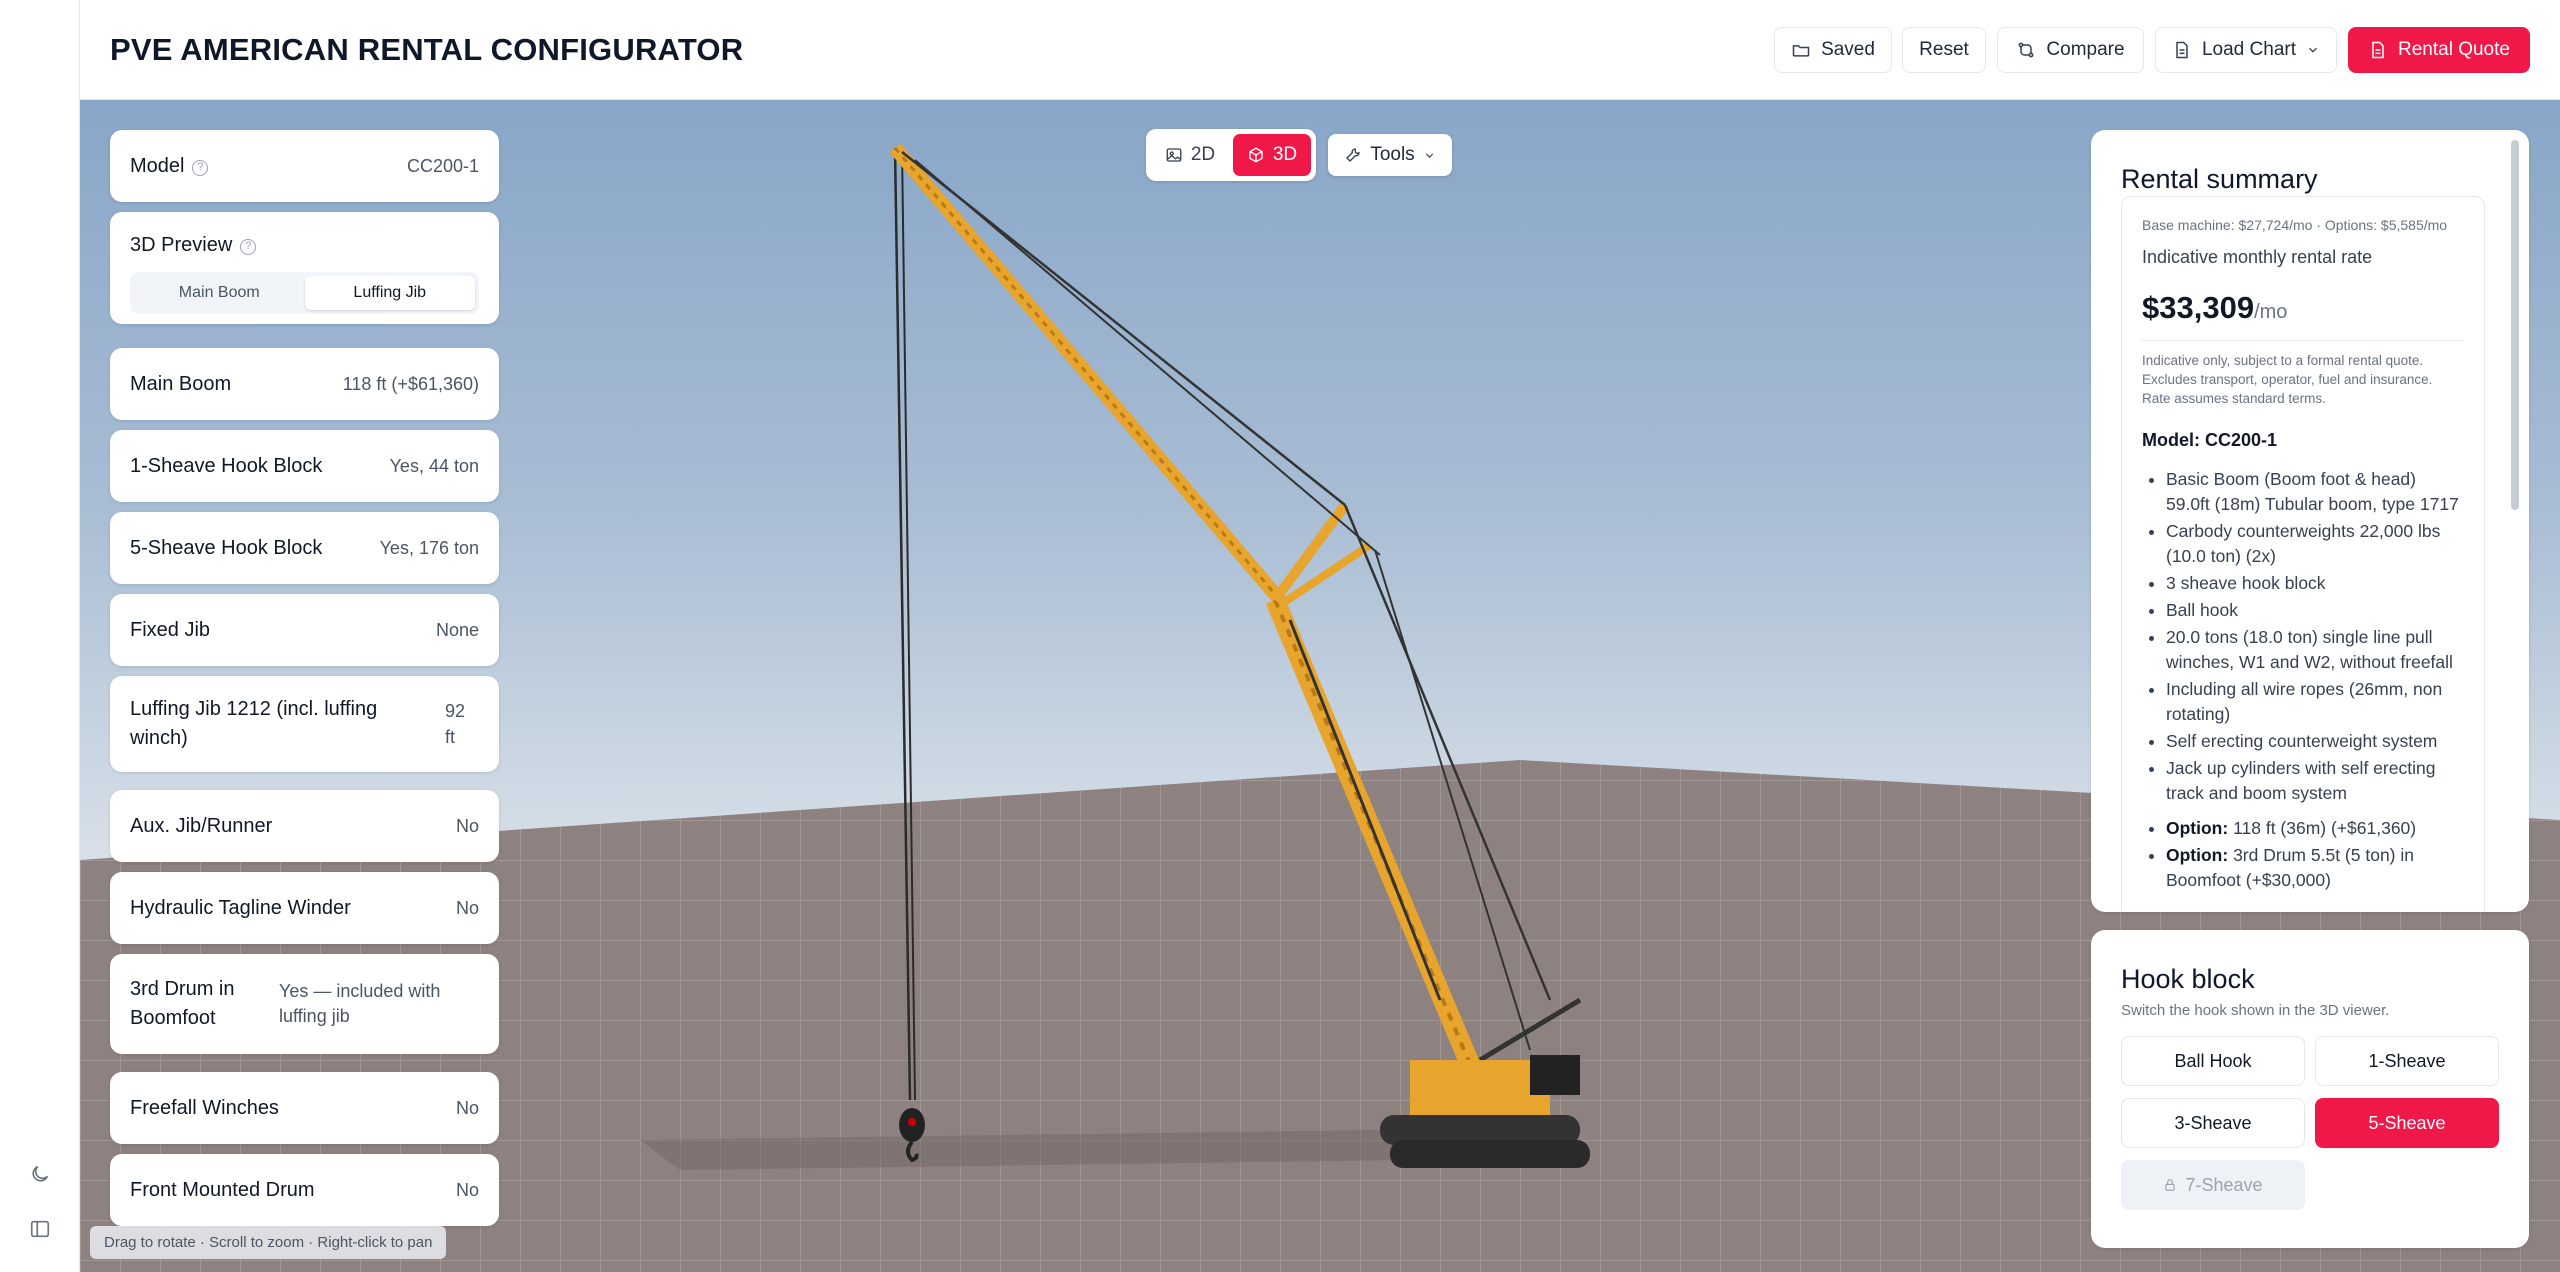 Image resolution: width=2560 pixels, height=1272 pixels. Describe the element at coordinates (2213, 1123) in the screenshot. I see `hook-3-sheave-button: 3-Sheave` at that location.